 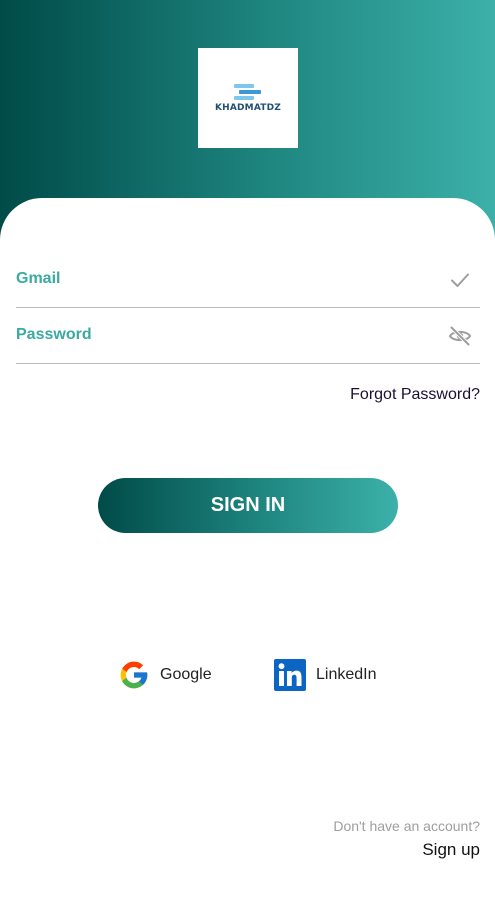 I want to click on google-icon, so click(x=134, y=675).